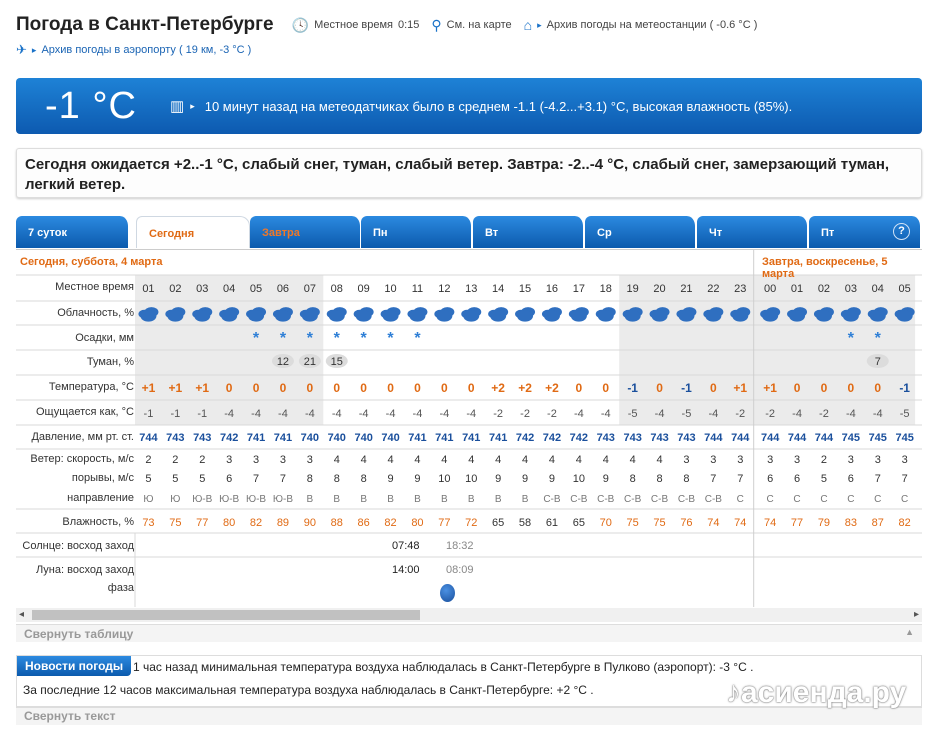 Image resolution: width=930 pixels, height=732 pixels. What do you see at coordinates (95, 313) in the screenshot?
I see `row-label-cloud: Облачность, %` at bounding box center [95, 313].